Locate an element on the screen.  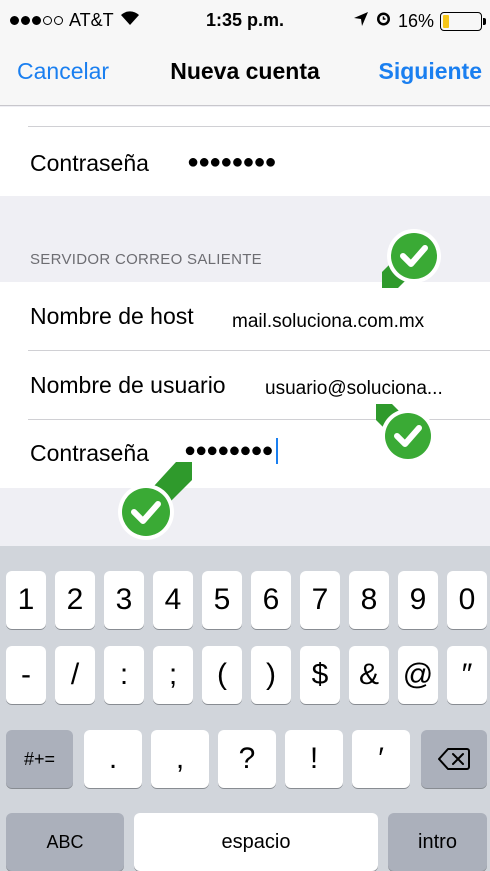
host-row: Nombre de host mail.soluciona.com.mx is located at coordinates (245, 316).